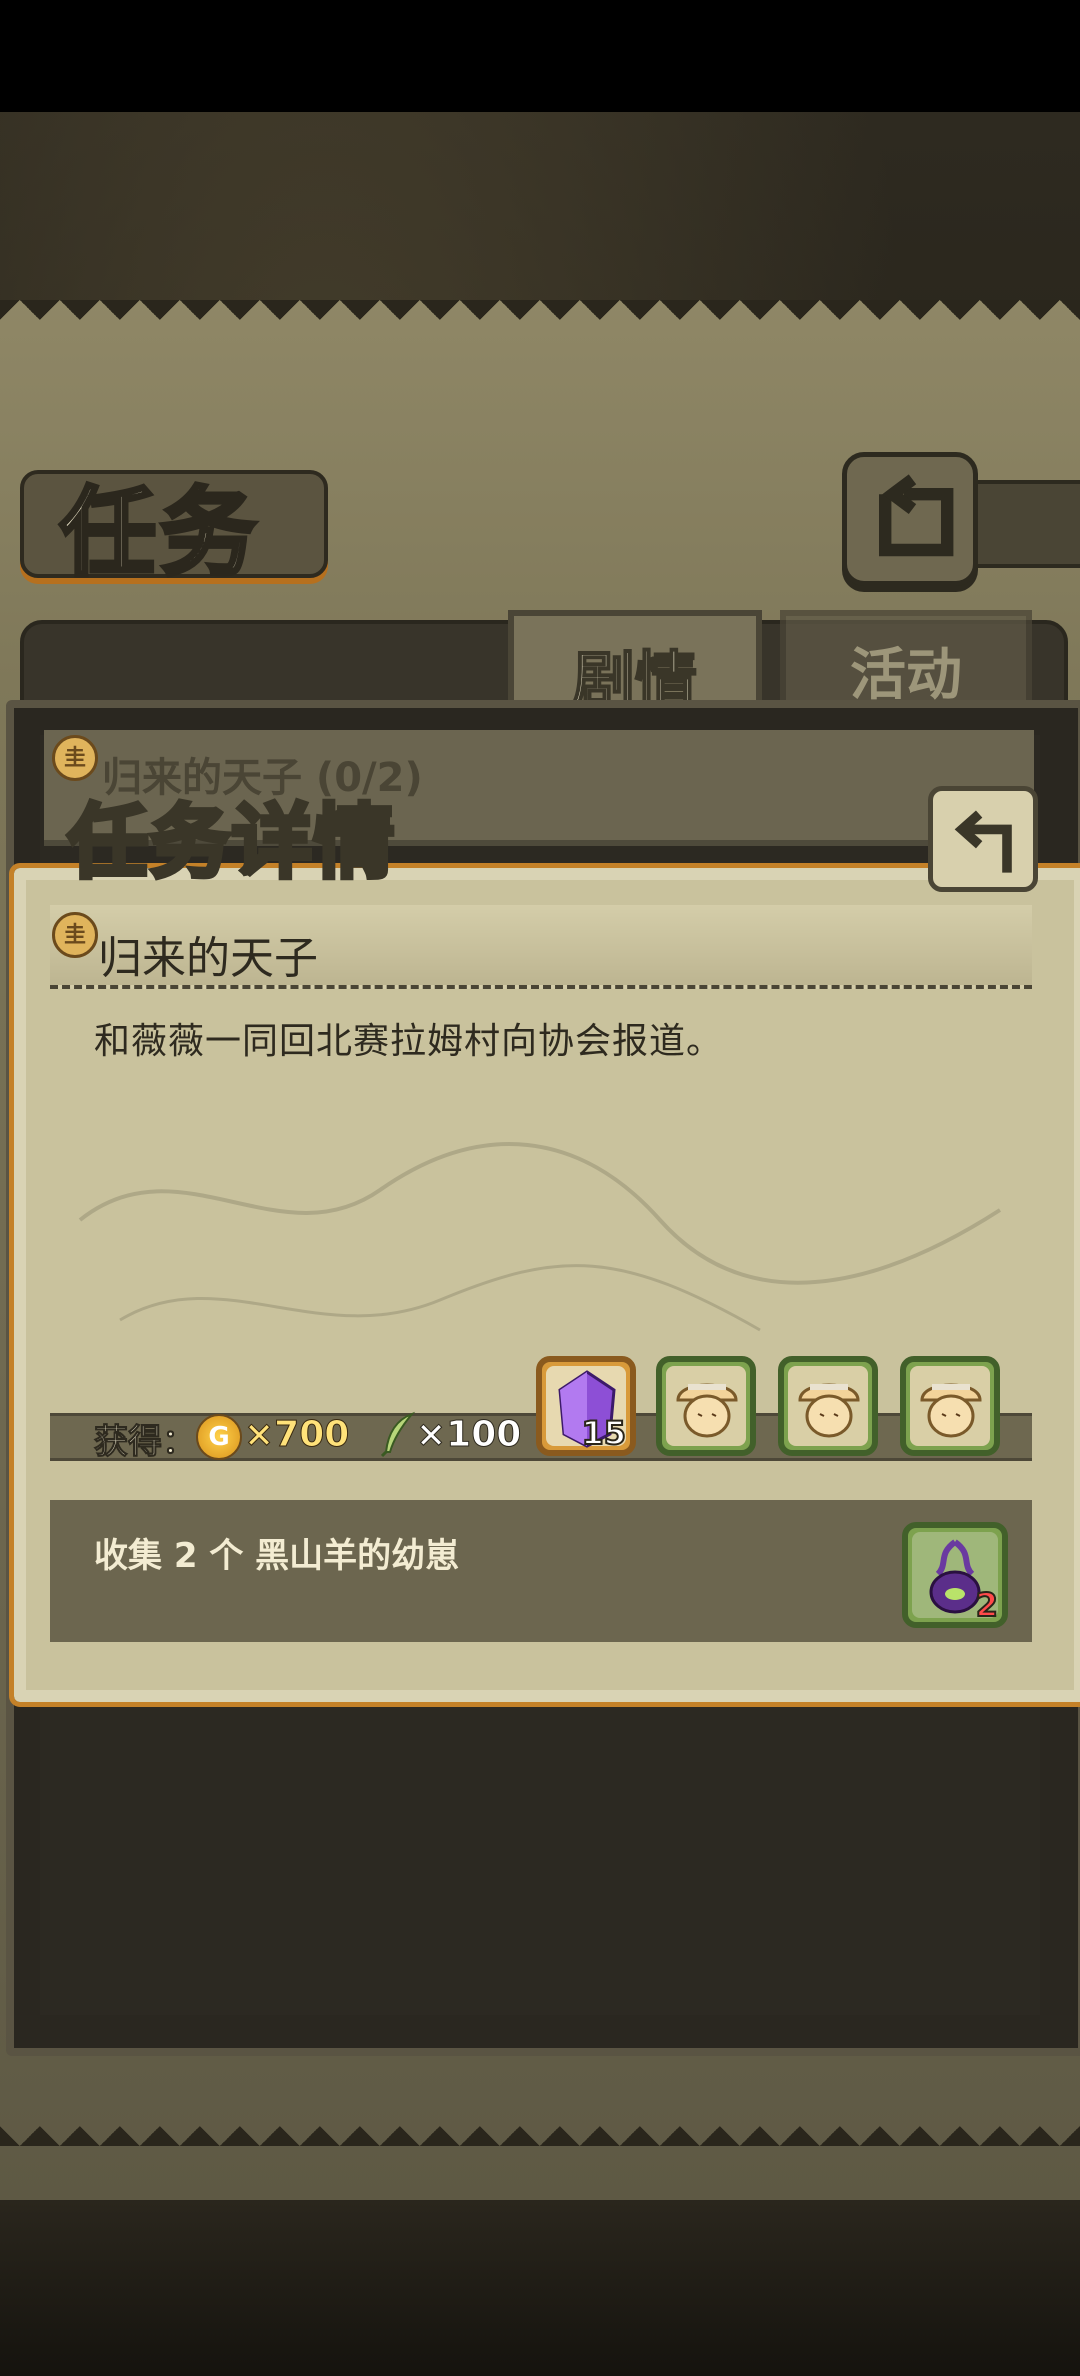 The height and width of the screenshot is (2376, 1080). I want to click on torn-edge-bottom, so click(540, 2128).